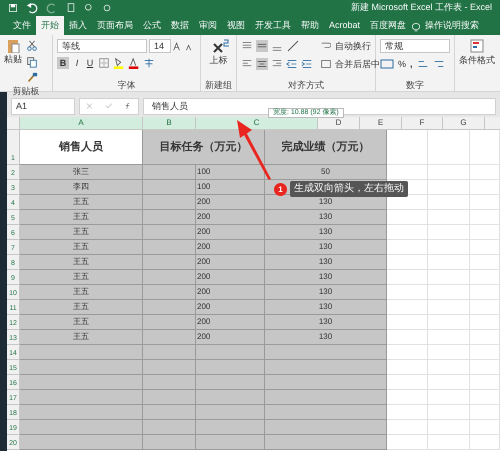  What do you see at coordinates (464, 123) in the screenshot?
I see `column-header: G` at bounding box center [464, 123].